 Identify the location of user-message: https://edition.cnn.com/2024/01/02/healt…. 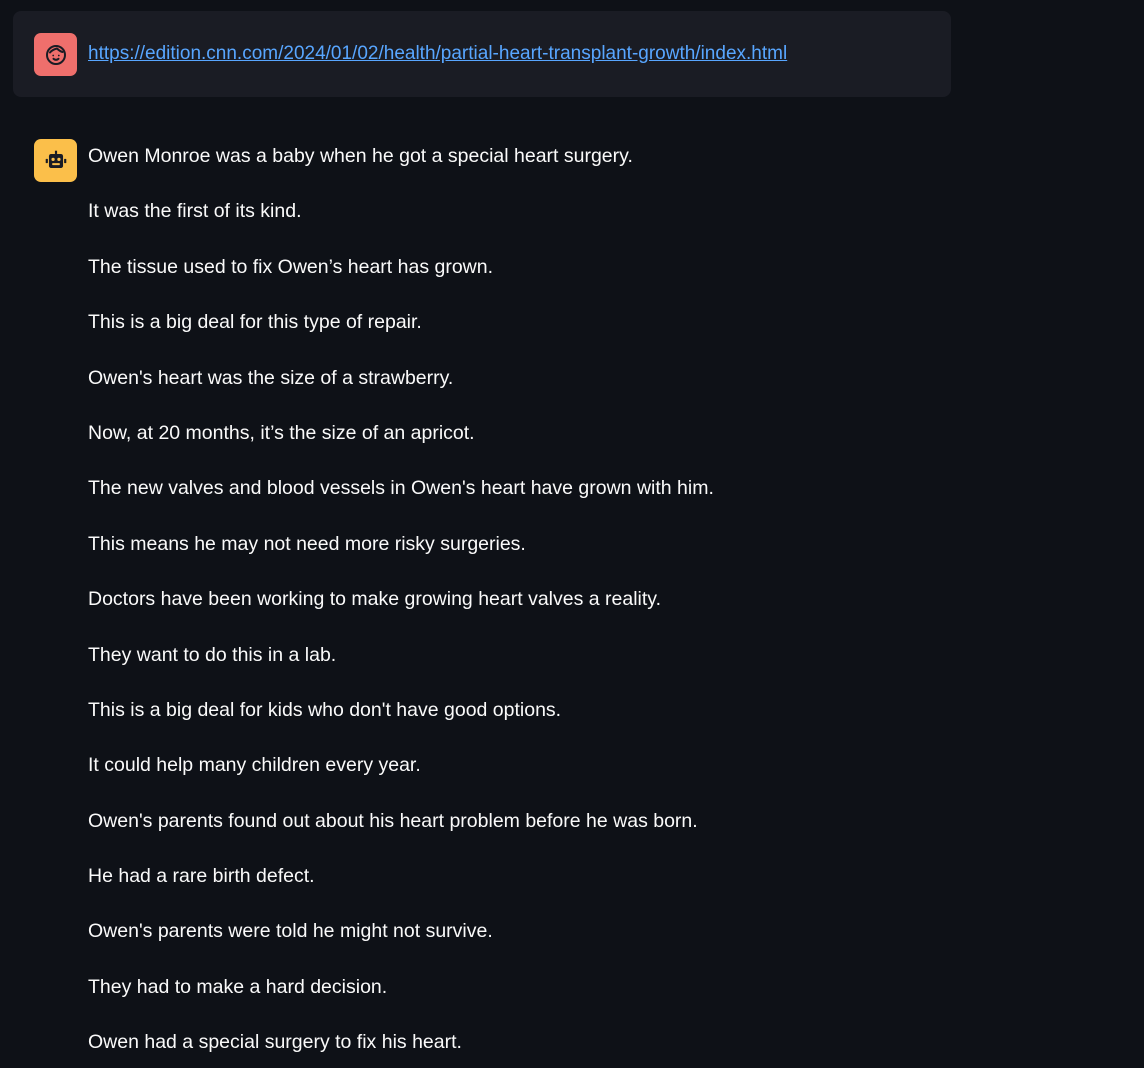
(482, 54).